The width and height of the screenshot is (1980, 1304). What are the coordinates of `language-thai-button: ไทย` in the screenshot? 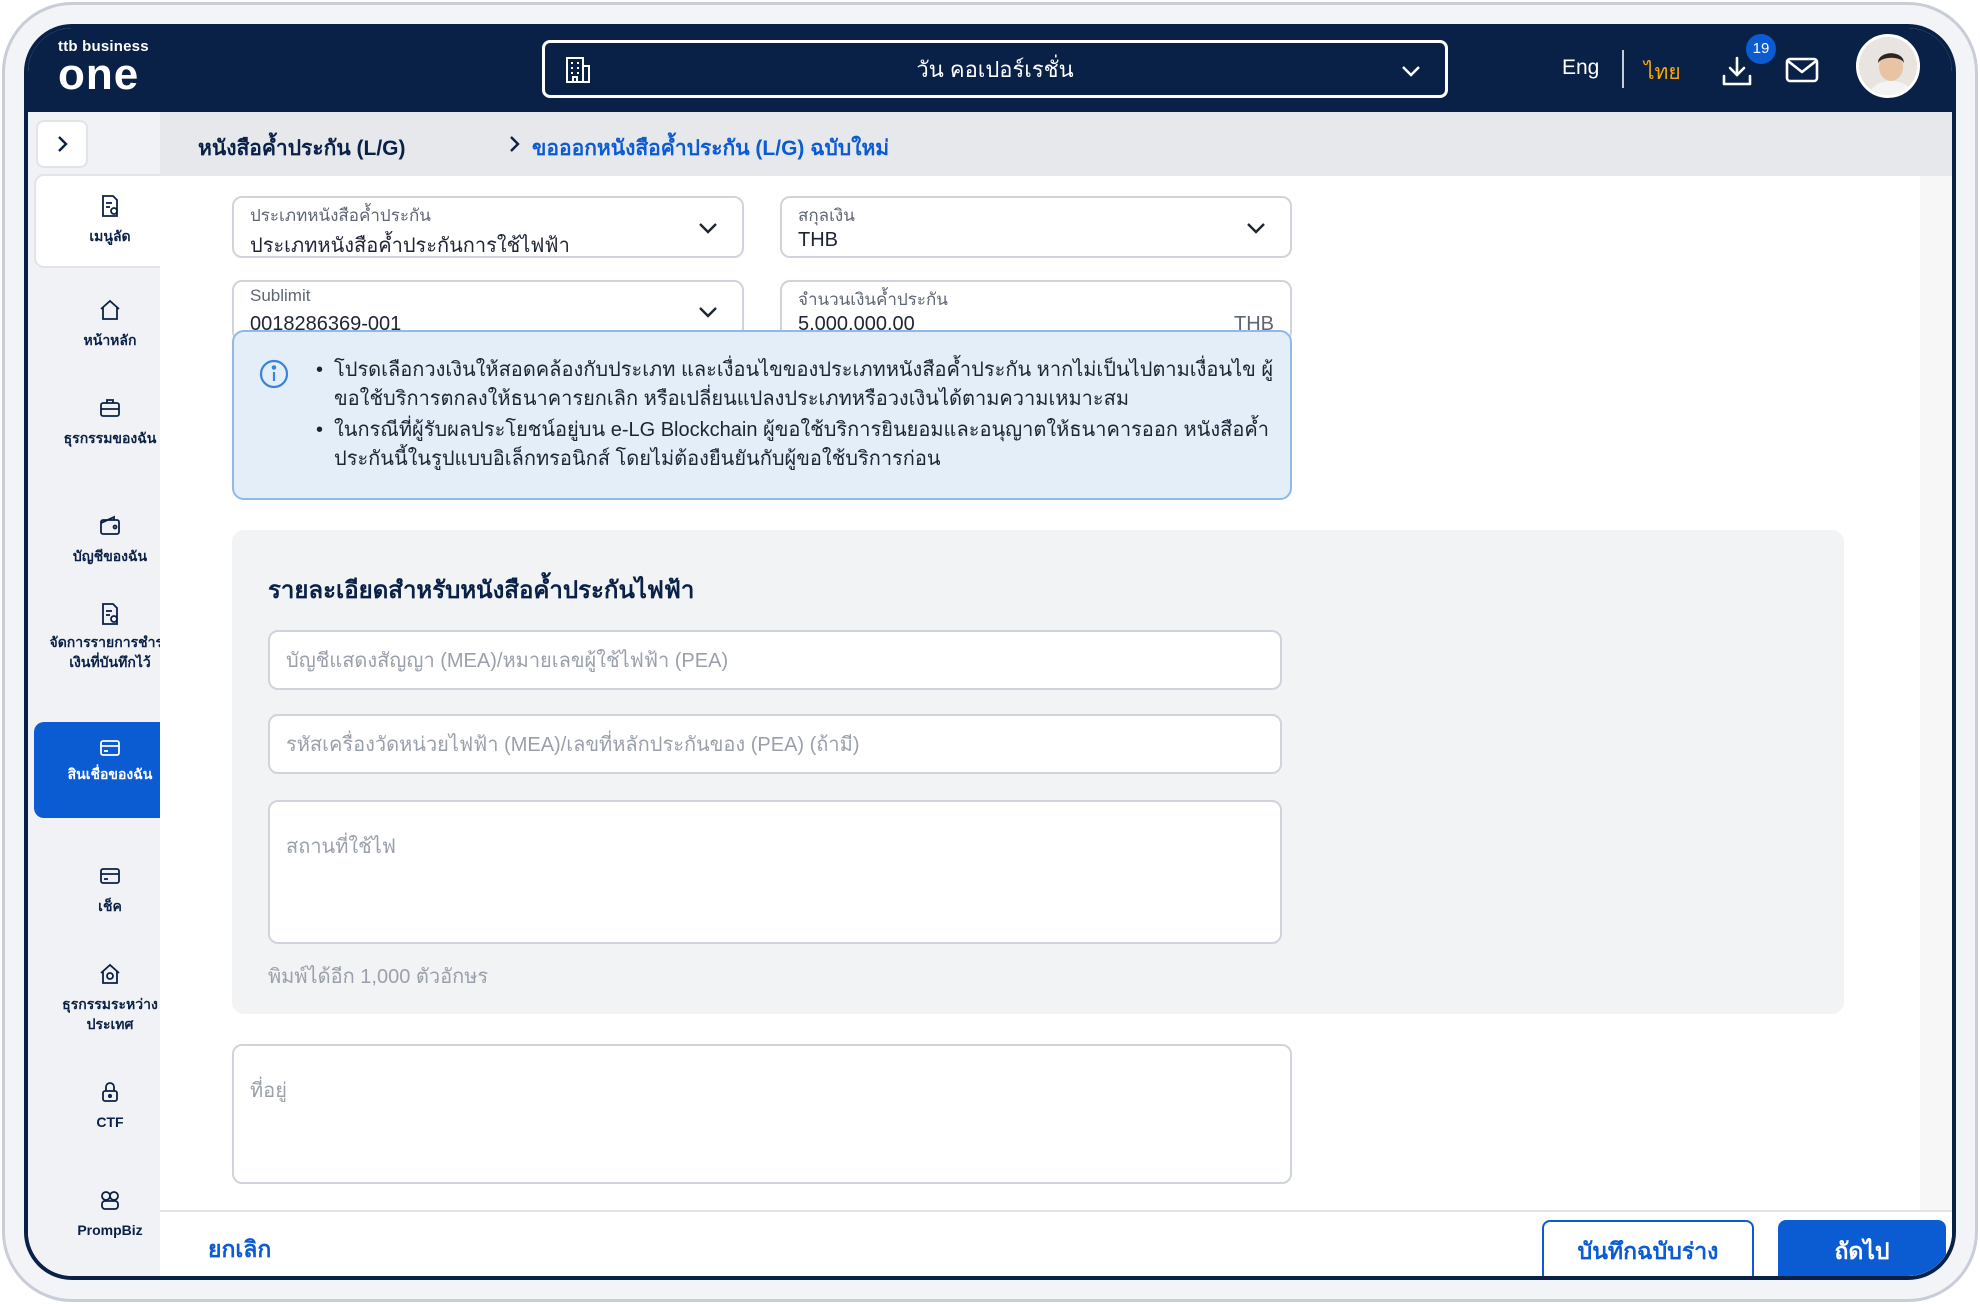 It's located at (1662, 72).